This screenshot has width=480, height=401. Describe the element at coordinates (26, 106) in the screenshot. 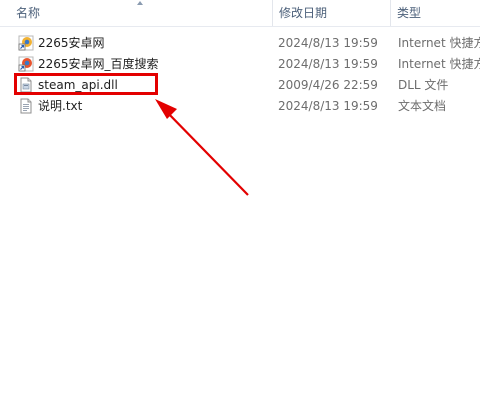

I see `text-file-icon` at that location.